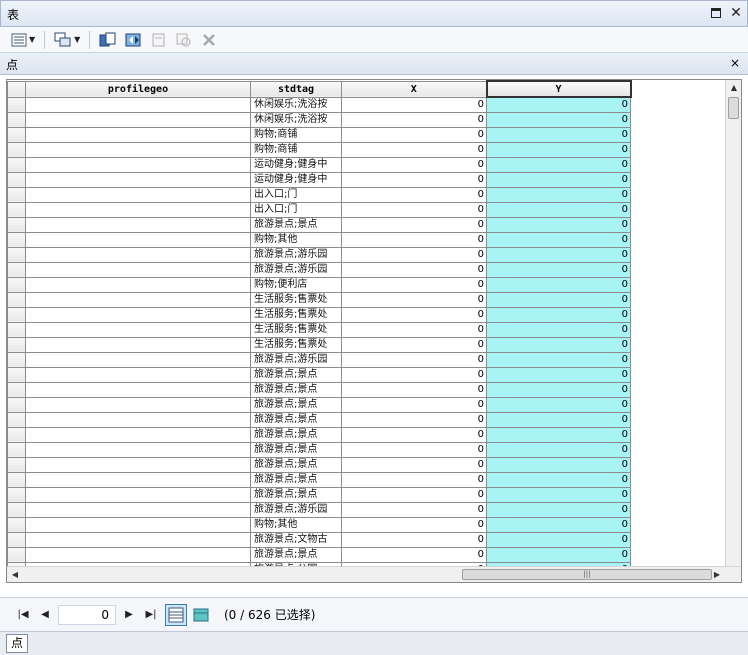 The image size is (748, 655). I want to click on table-row: 出入口;门 0 0, so click(319, 209).